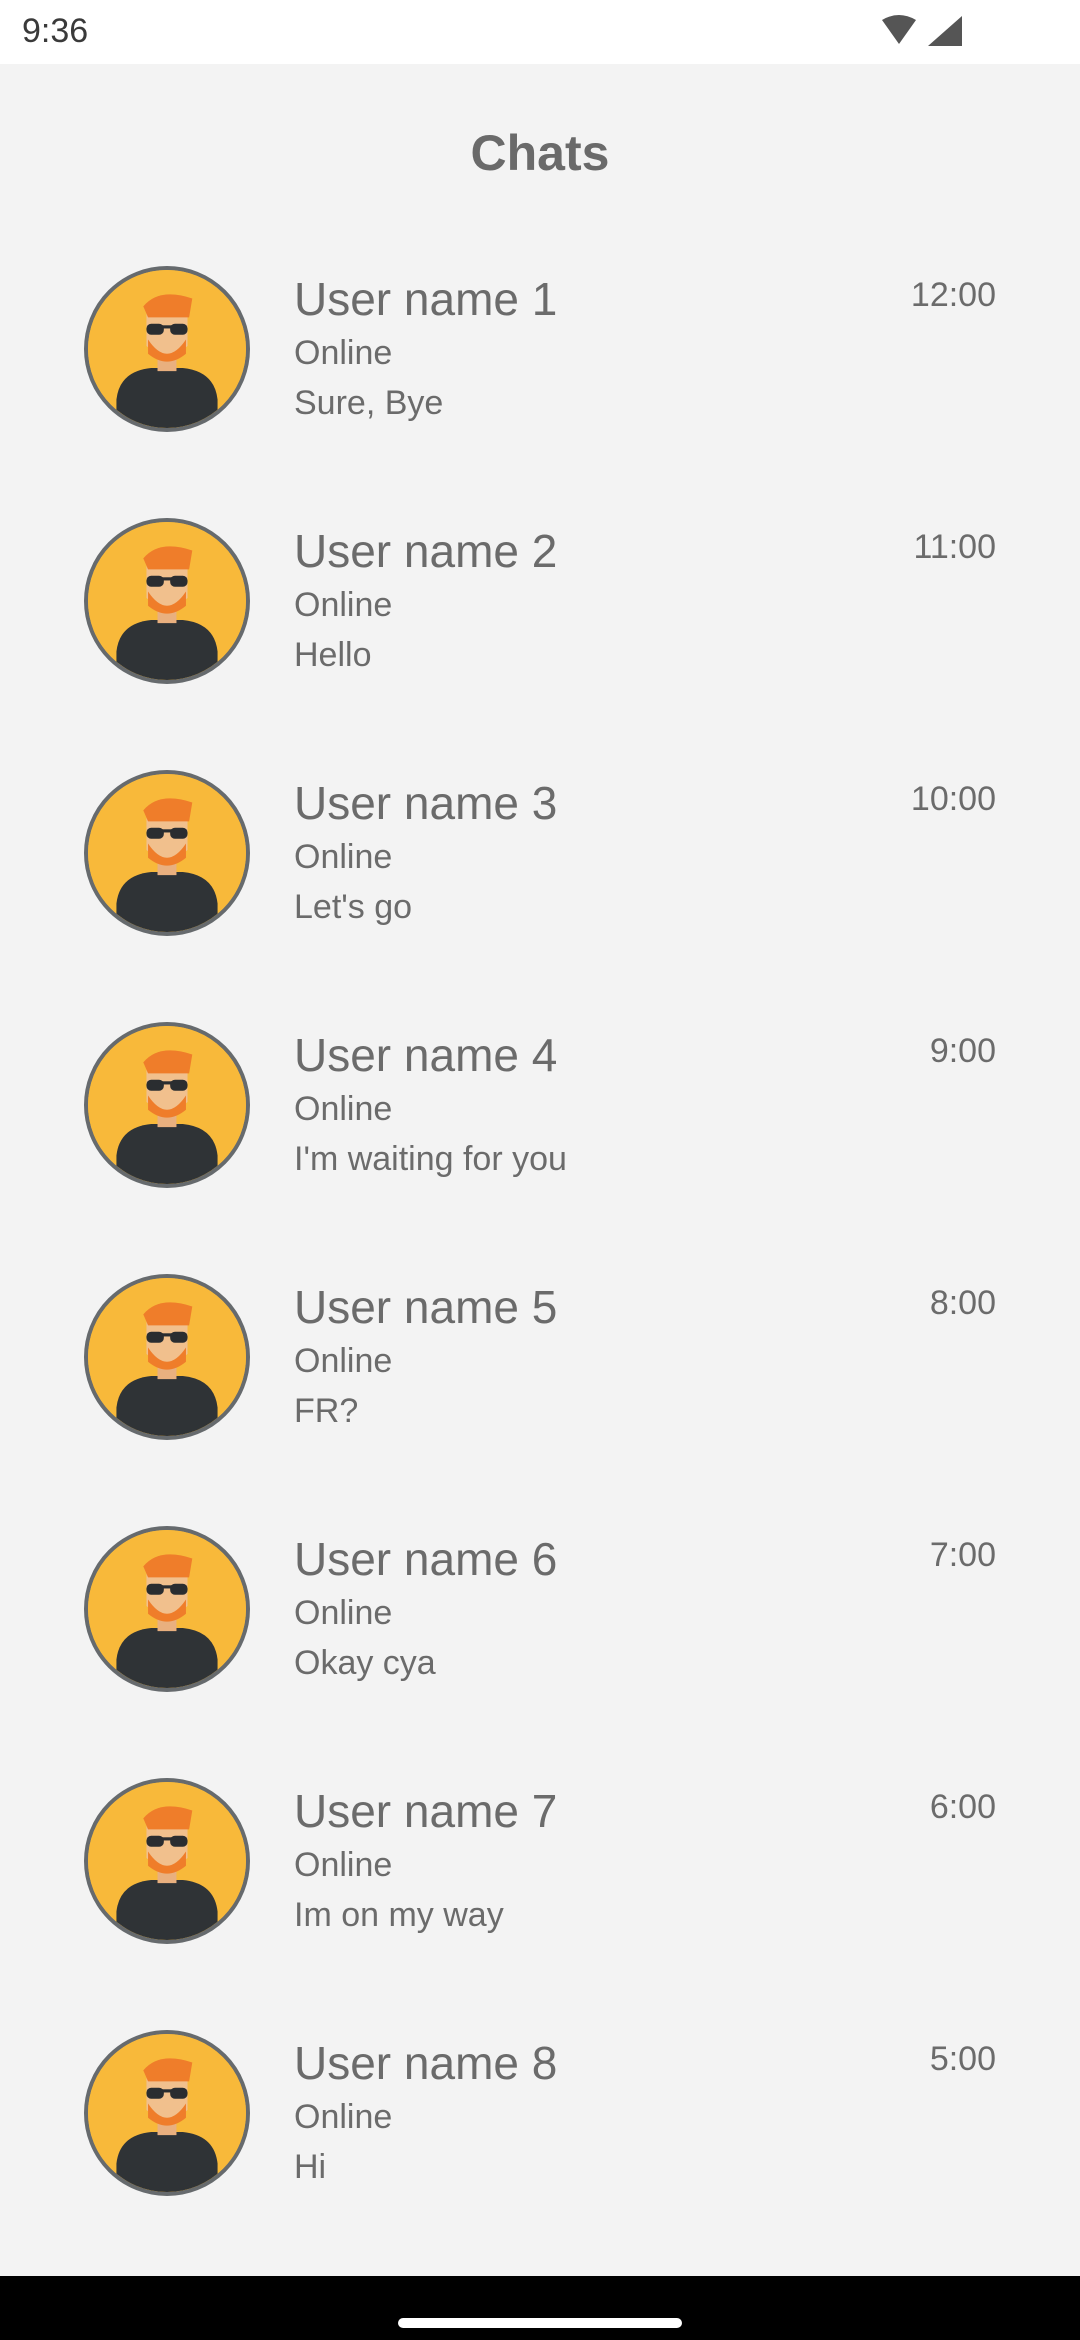  What do you see at coordinates (540, 153) in the screenshot?
I see `page-title: Chats` at bounding box center [540, 153].